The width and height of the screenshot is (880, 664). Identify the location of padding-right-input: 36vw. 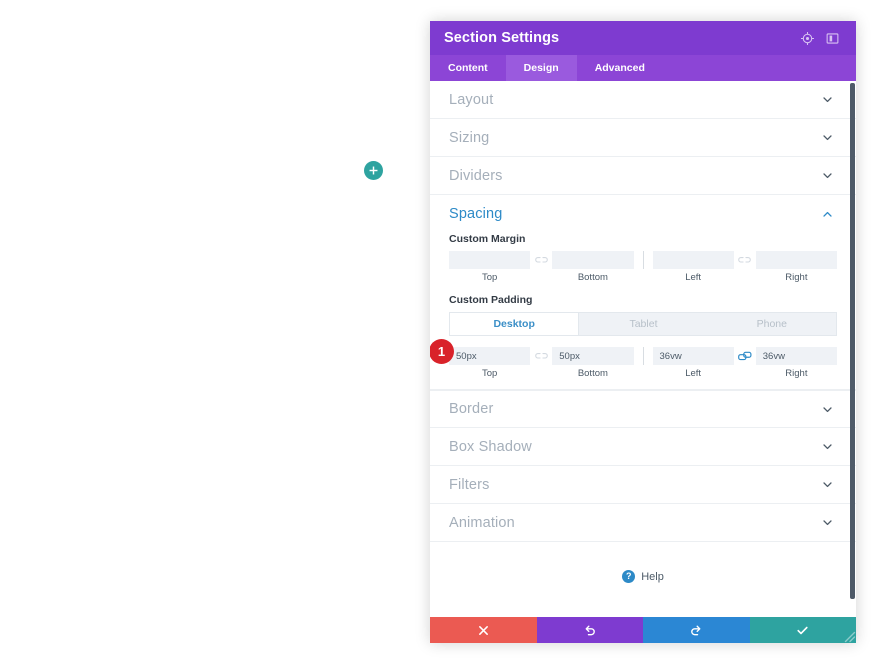
(796, 356).